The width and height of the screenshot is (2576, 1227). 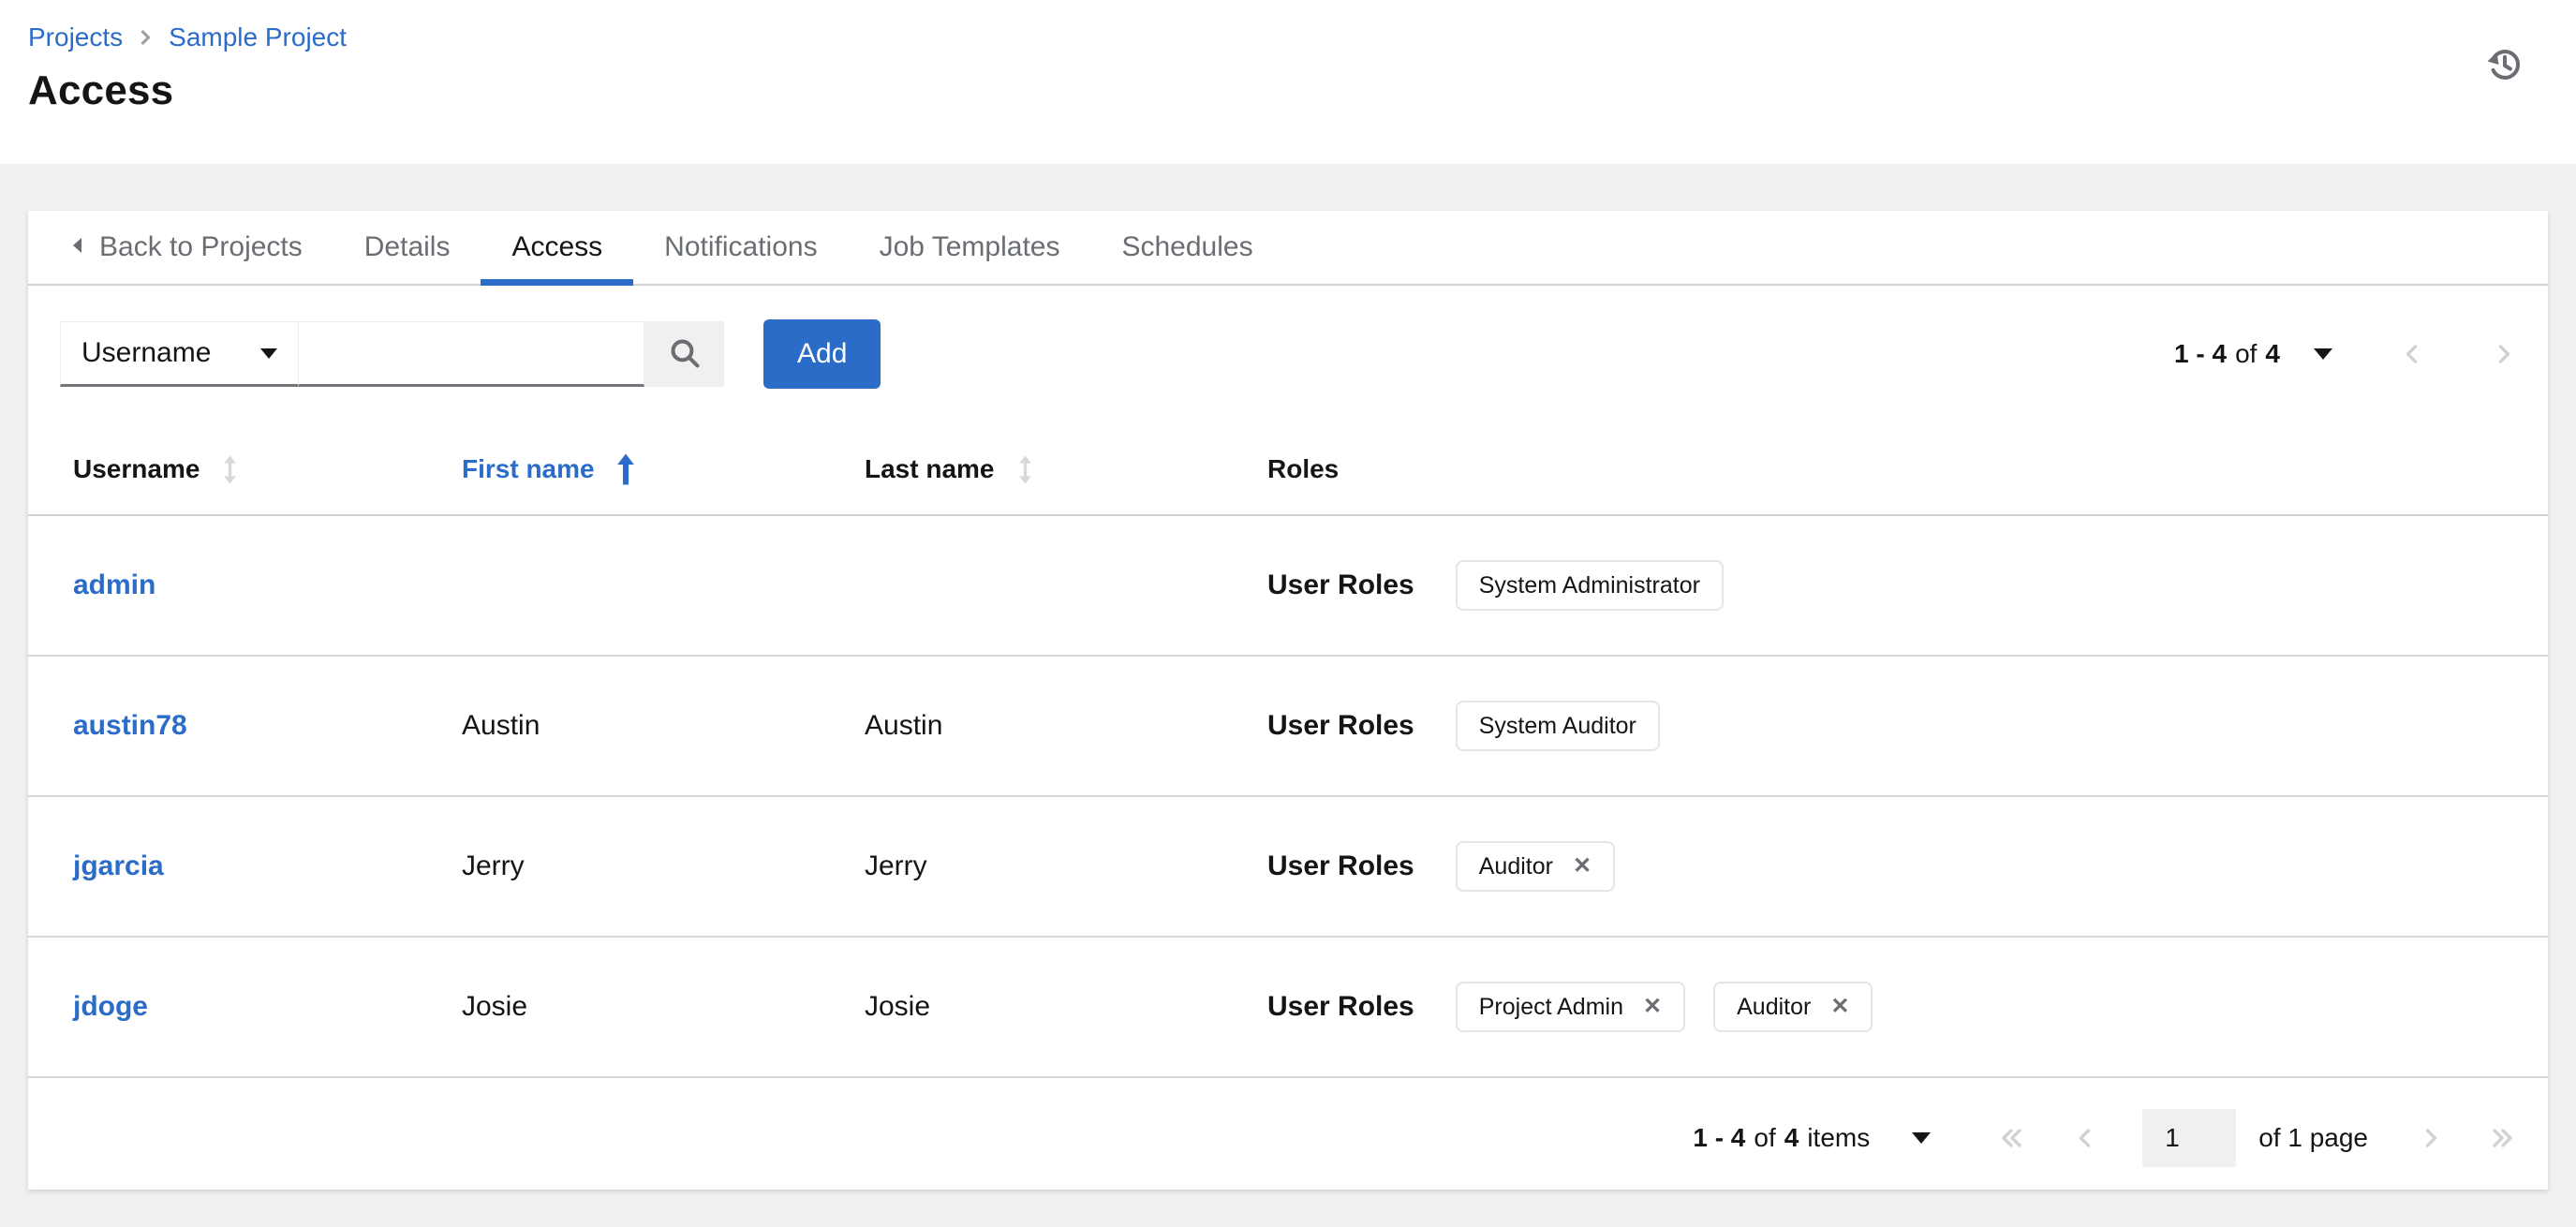 What do you see at coordinates (110, 1006) in the screenshot?
I see `username-link: jdoge` at bounding box center [110, 1006].